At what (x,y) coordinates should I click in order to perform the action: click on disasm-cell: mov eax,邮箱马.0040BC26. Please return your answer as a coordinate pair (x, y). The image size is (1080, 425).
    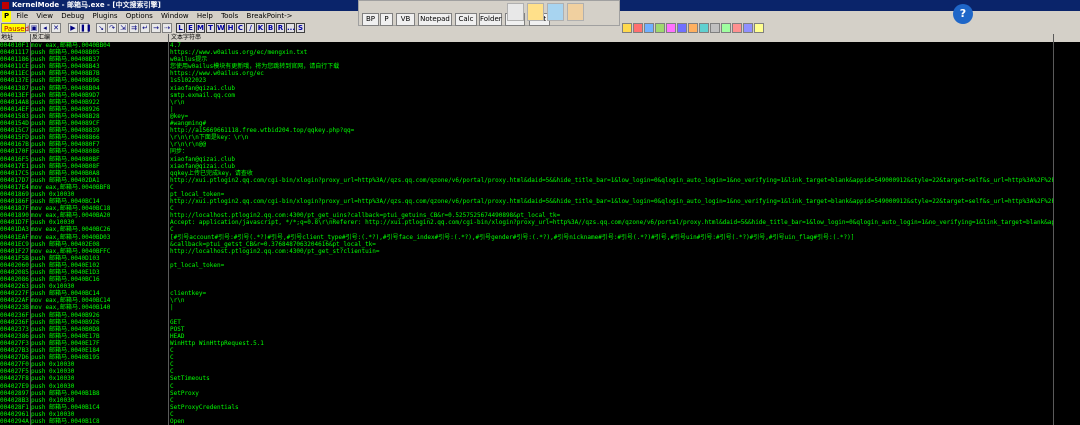
    Looking at the image, I should click on (98, 229).